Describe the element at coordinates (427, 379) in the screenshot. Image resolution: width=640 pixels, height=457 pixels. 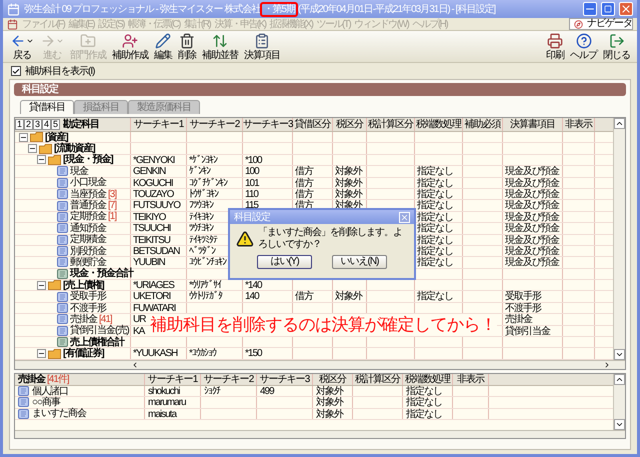
I see `column-header: 税端数処理` at that location.